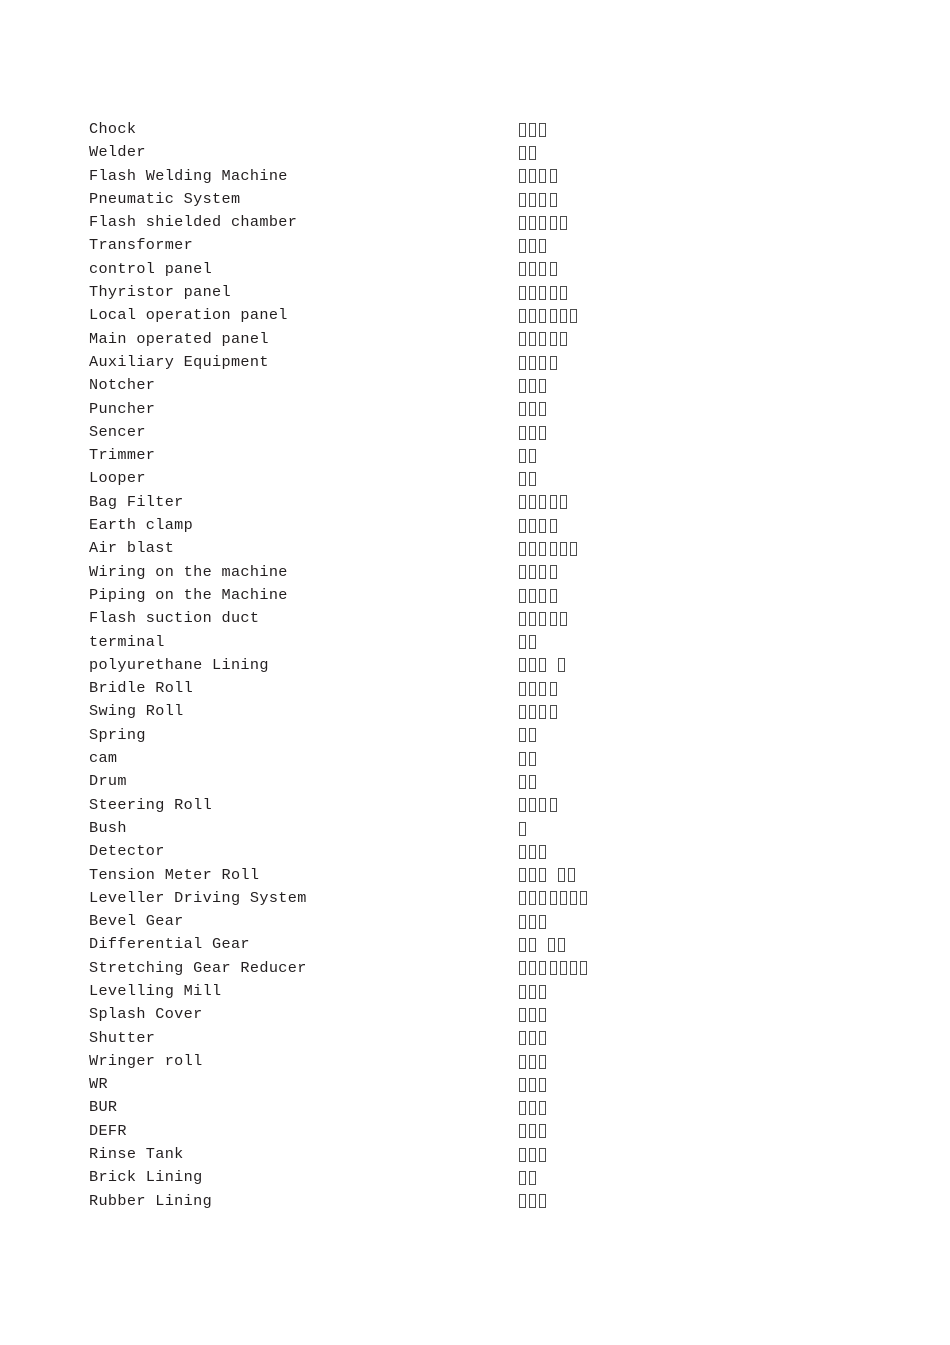 The width and height of the screenshot is (950, 1345). Describe the element at coordinates (489, 129) in the screenshot. I see `glossary-row: Chock` at that location.